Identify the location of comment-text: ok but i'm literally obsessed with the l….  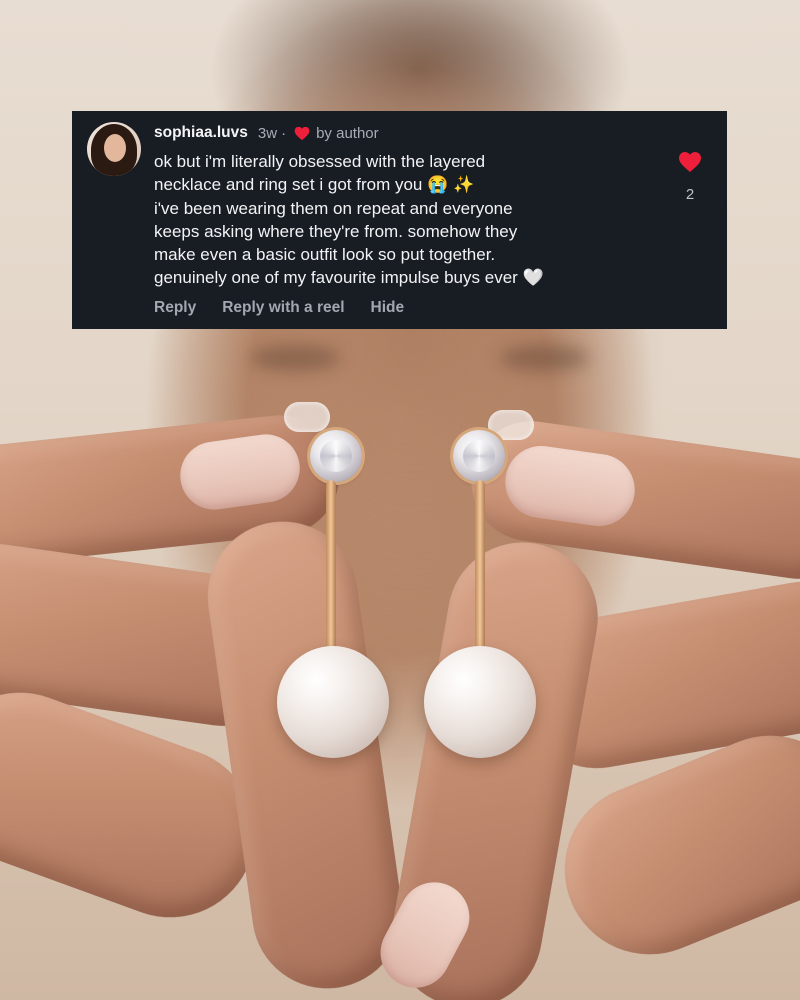
(414, 220).